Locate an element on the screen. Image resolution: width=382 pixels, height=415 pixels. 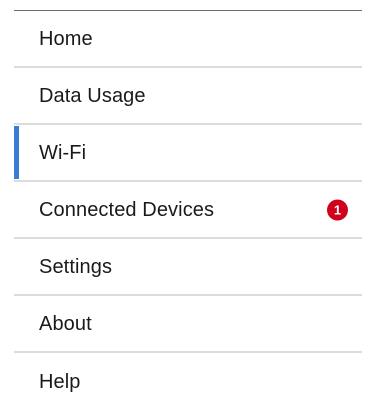
nav-item-label: Home is located at coordinates (66, 38).